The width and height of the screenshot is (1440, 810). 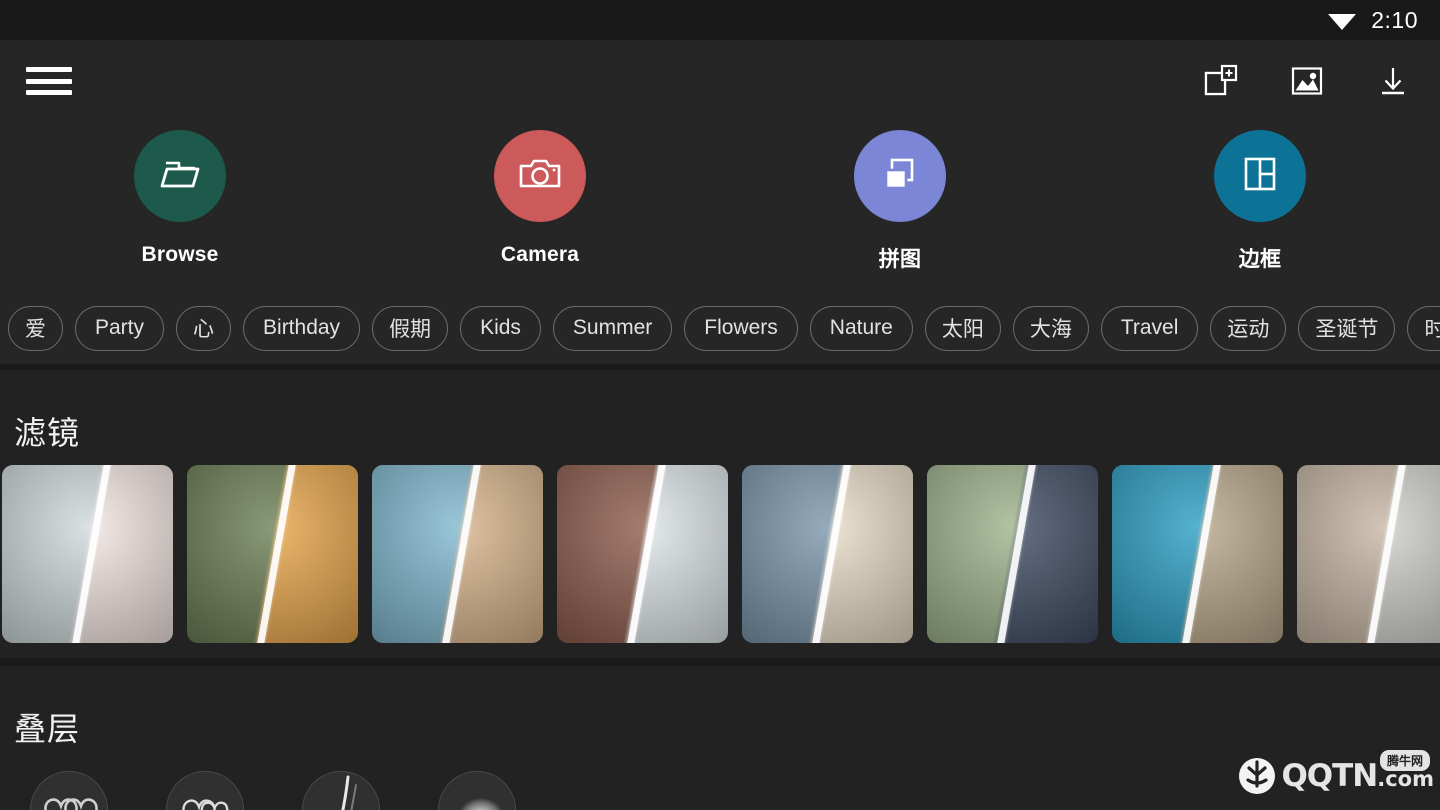 I want to click on add-collage-icon, so click(x=1221, y=81).